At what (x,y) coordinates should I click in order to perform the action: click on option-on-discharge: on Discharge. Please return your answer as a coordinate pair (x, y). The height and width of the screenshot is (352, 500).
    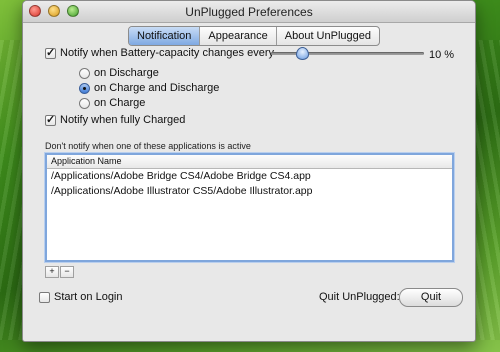
    Looking at the image, I should click on (119, 73).